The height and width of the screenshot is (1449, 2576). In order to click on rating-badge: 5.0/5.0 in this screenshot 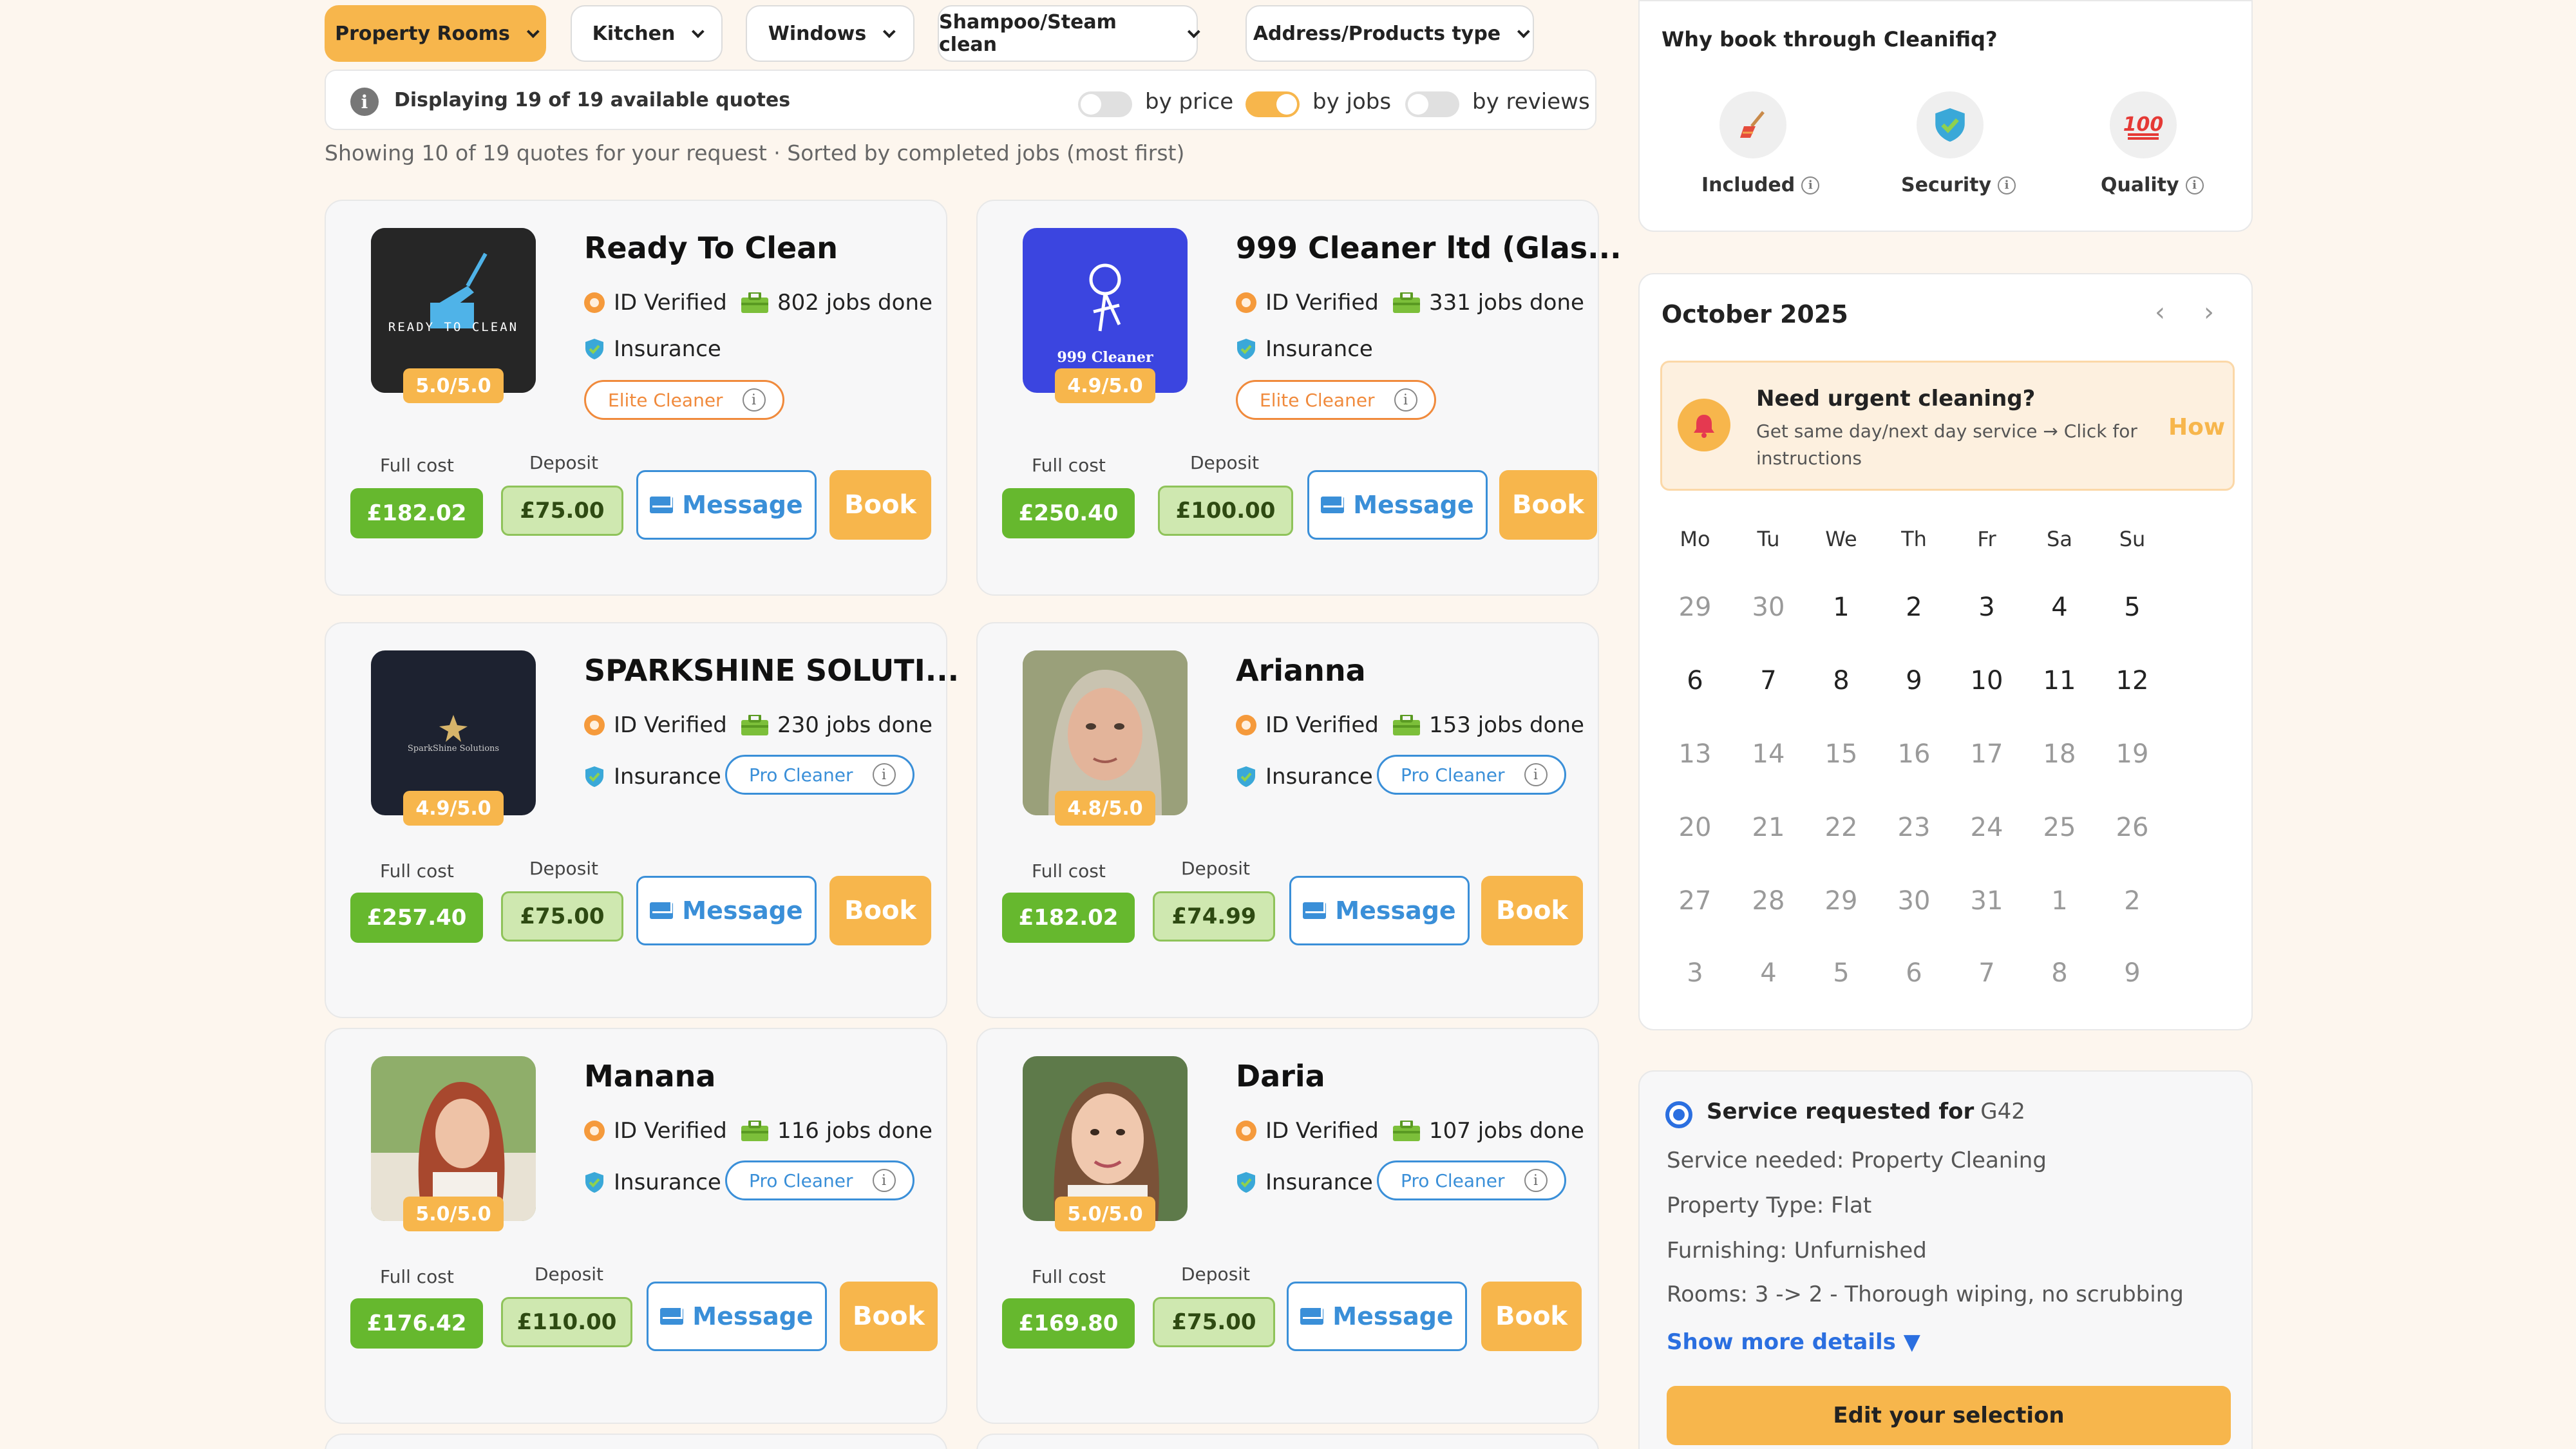, I will do `click(453, 385)`.